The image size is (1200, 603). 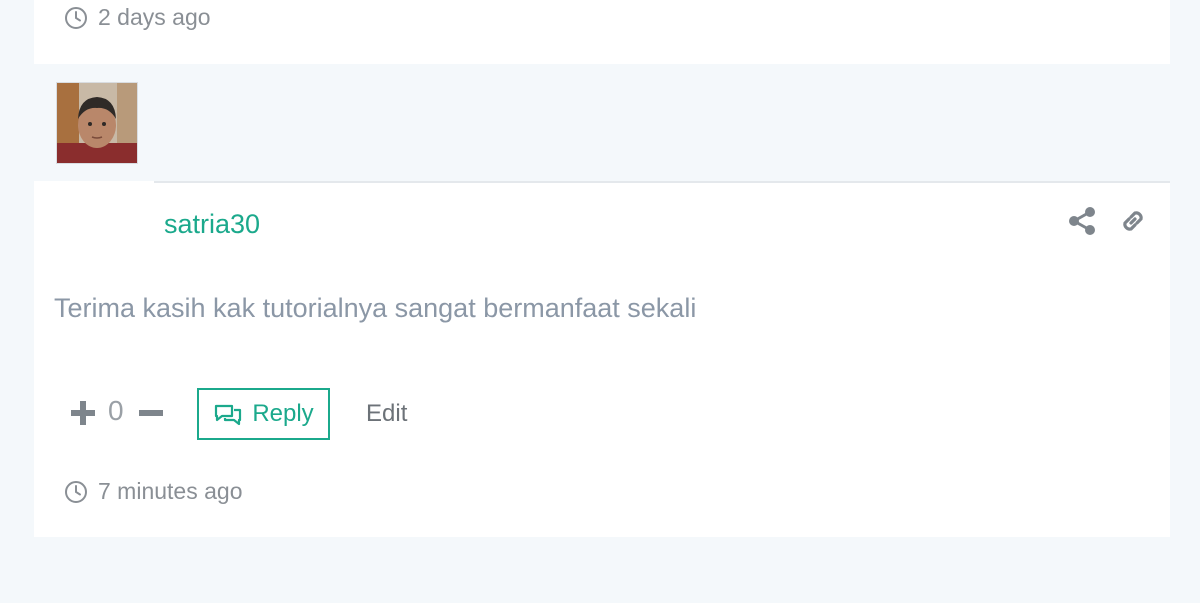 What do you see at coordinates (151, 413) in the screenshot?
I see `minus-icon` at bounding box center [151, 413].